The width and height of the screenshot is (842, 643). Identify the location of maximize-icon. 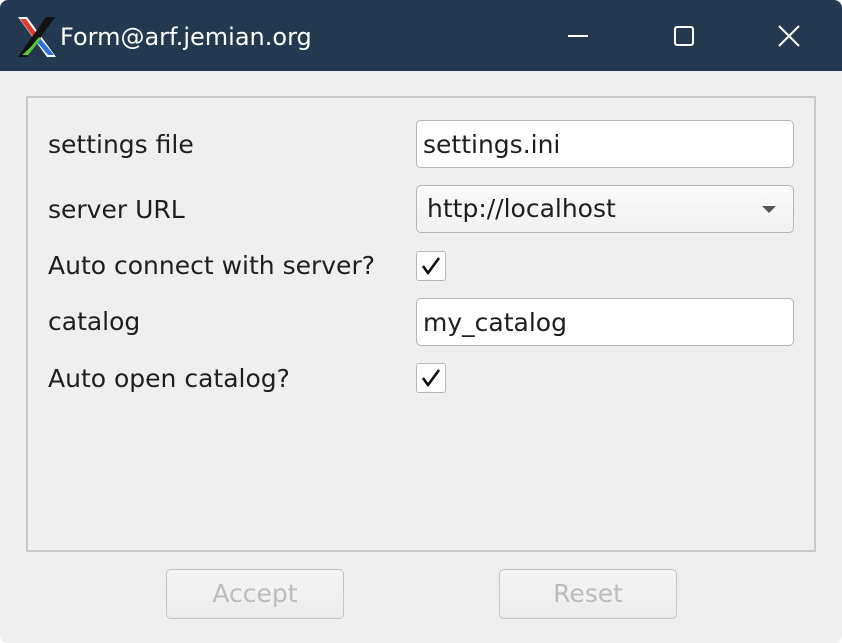
(684, 36).